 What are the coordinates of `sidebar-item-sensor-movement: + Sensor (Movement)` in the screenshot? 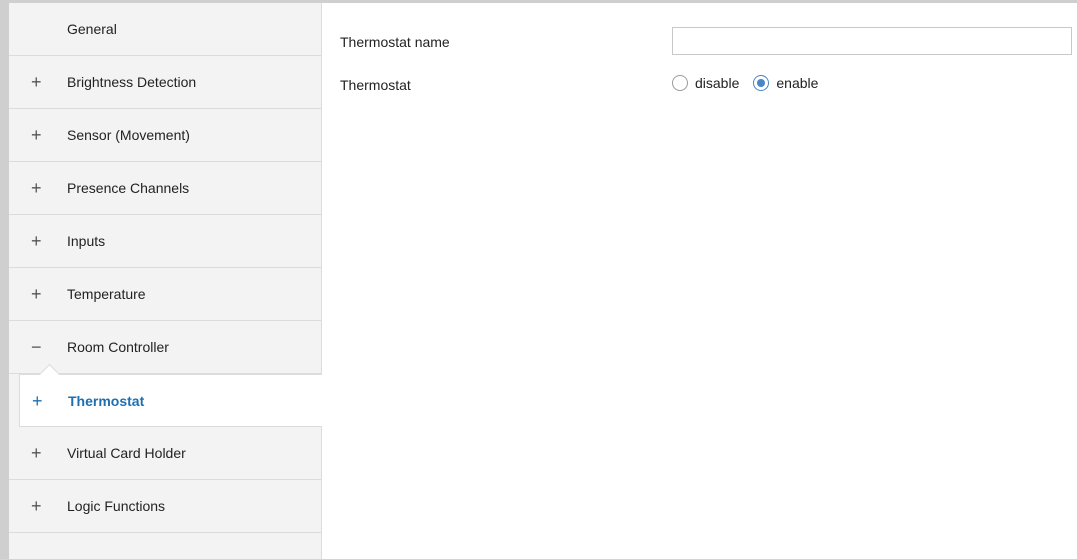 It's located at (165, 135).